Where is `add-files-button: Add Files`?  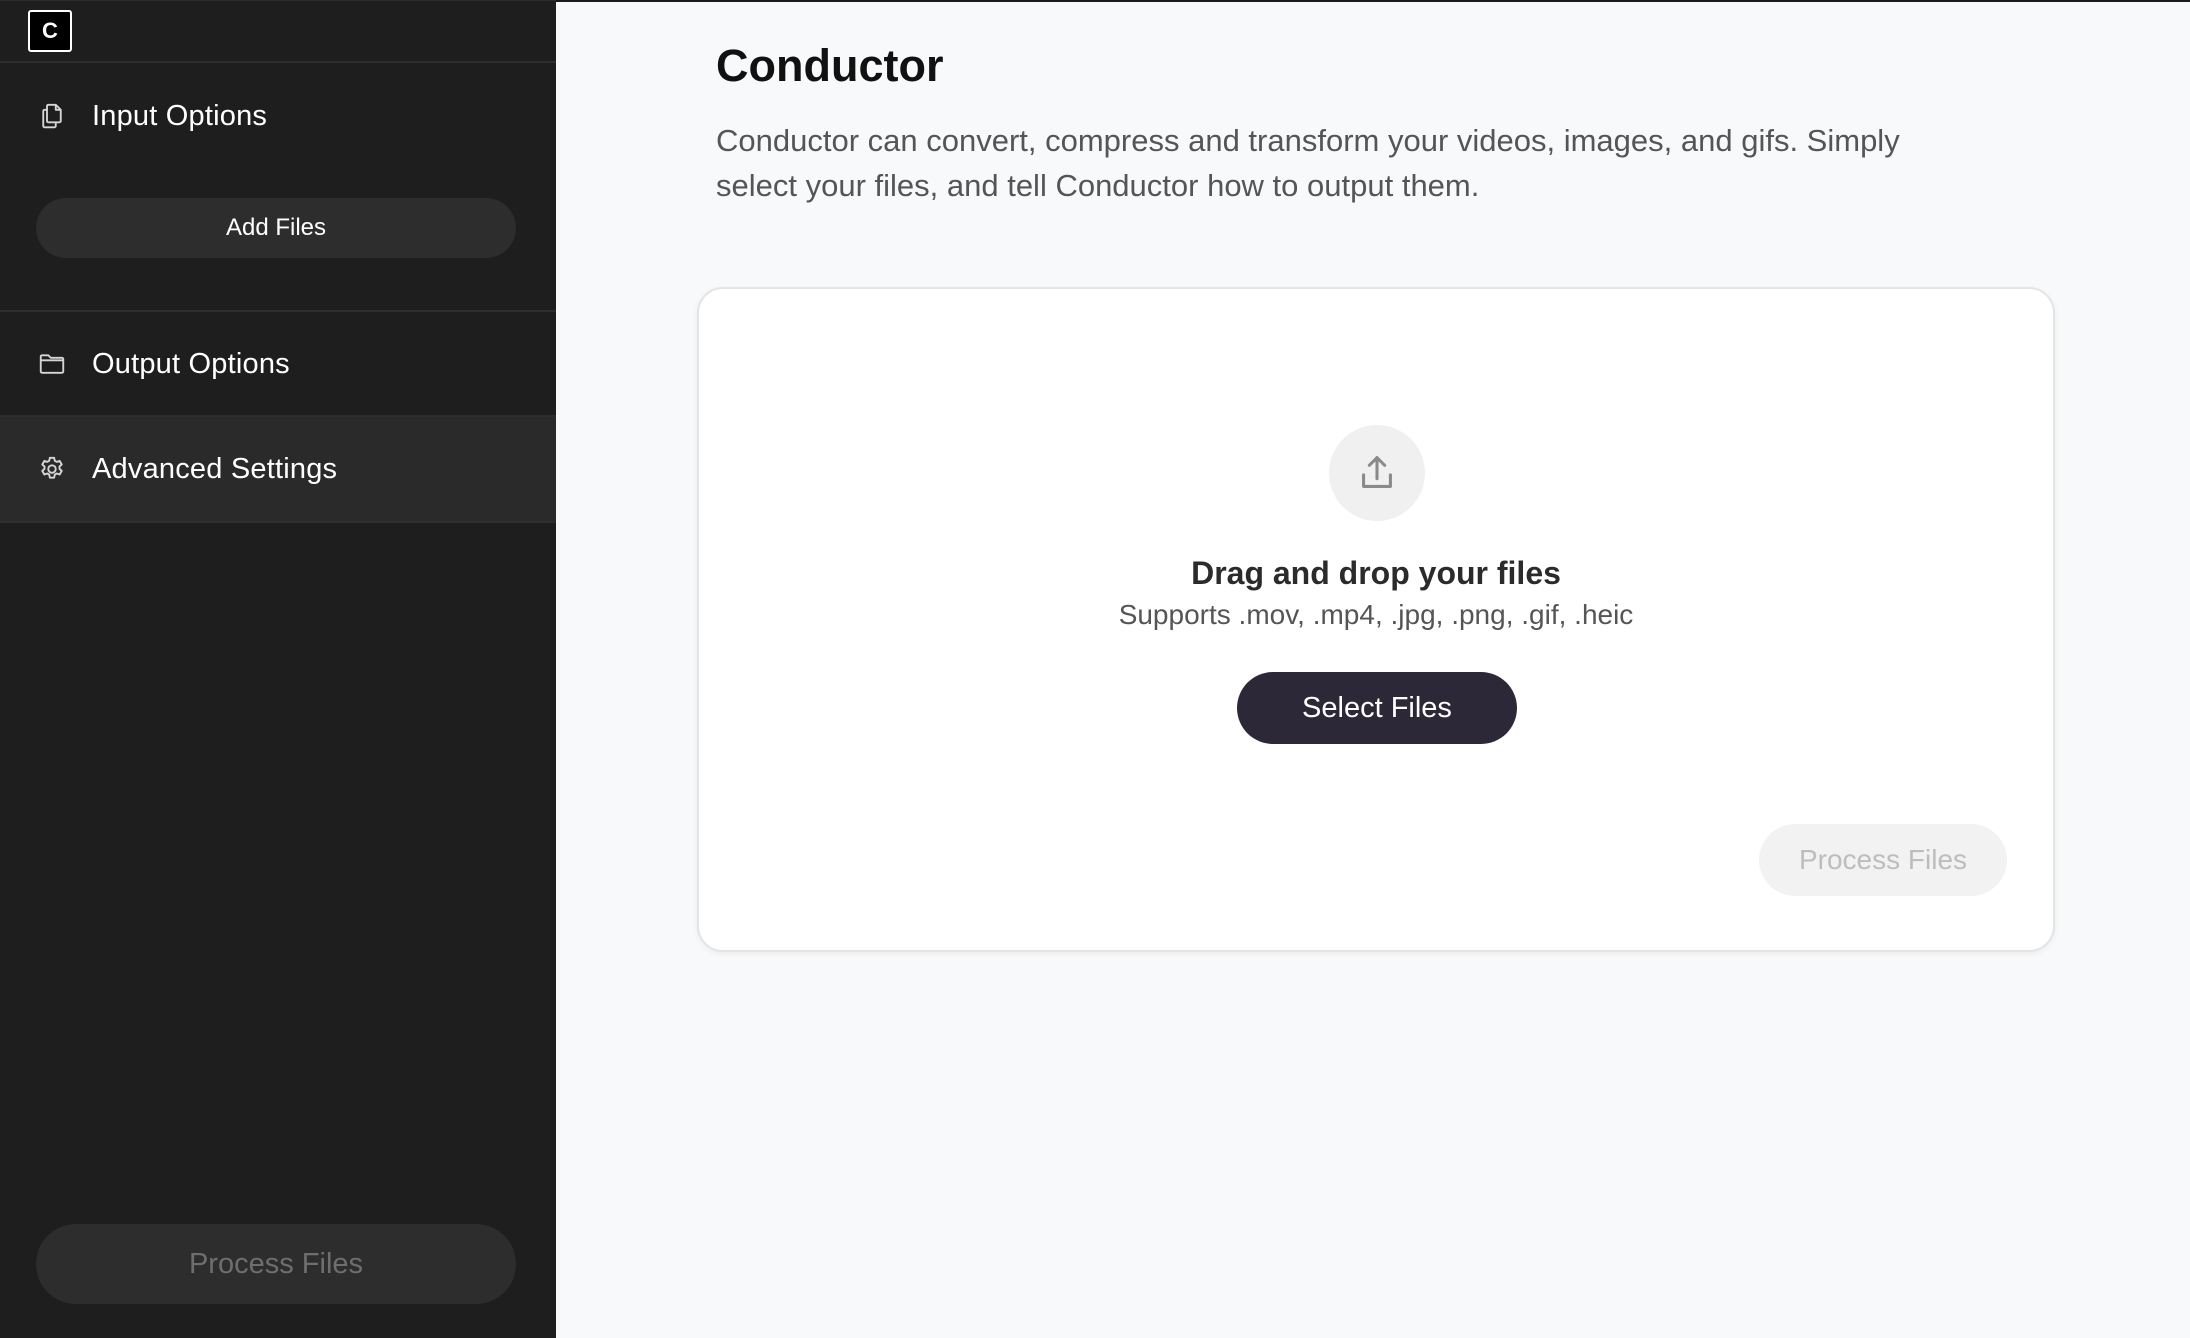 add-files-button: Add Files is located at coordinates (276, 228).